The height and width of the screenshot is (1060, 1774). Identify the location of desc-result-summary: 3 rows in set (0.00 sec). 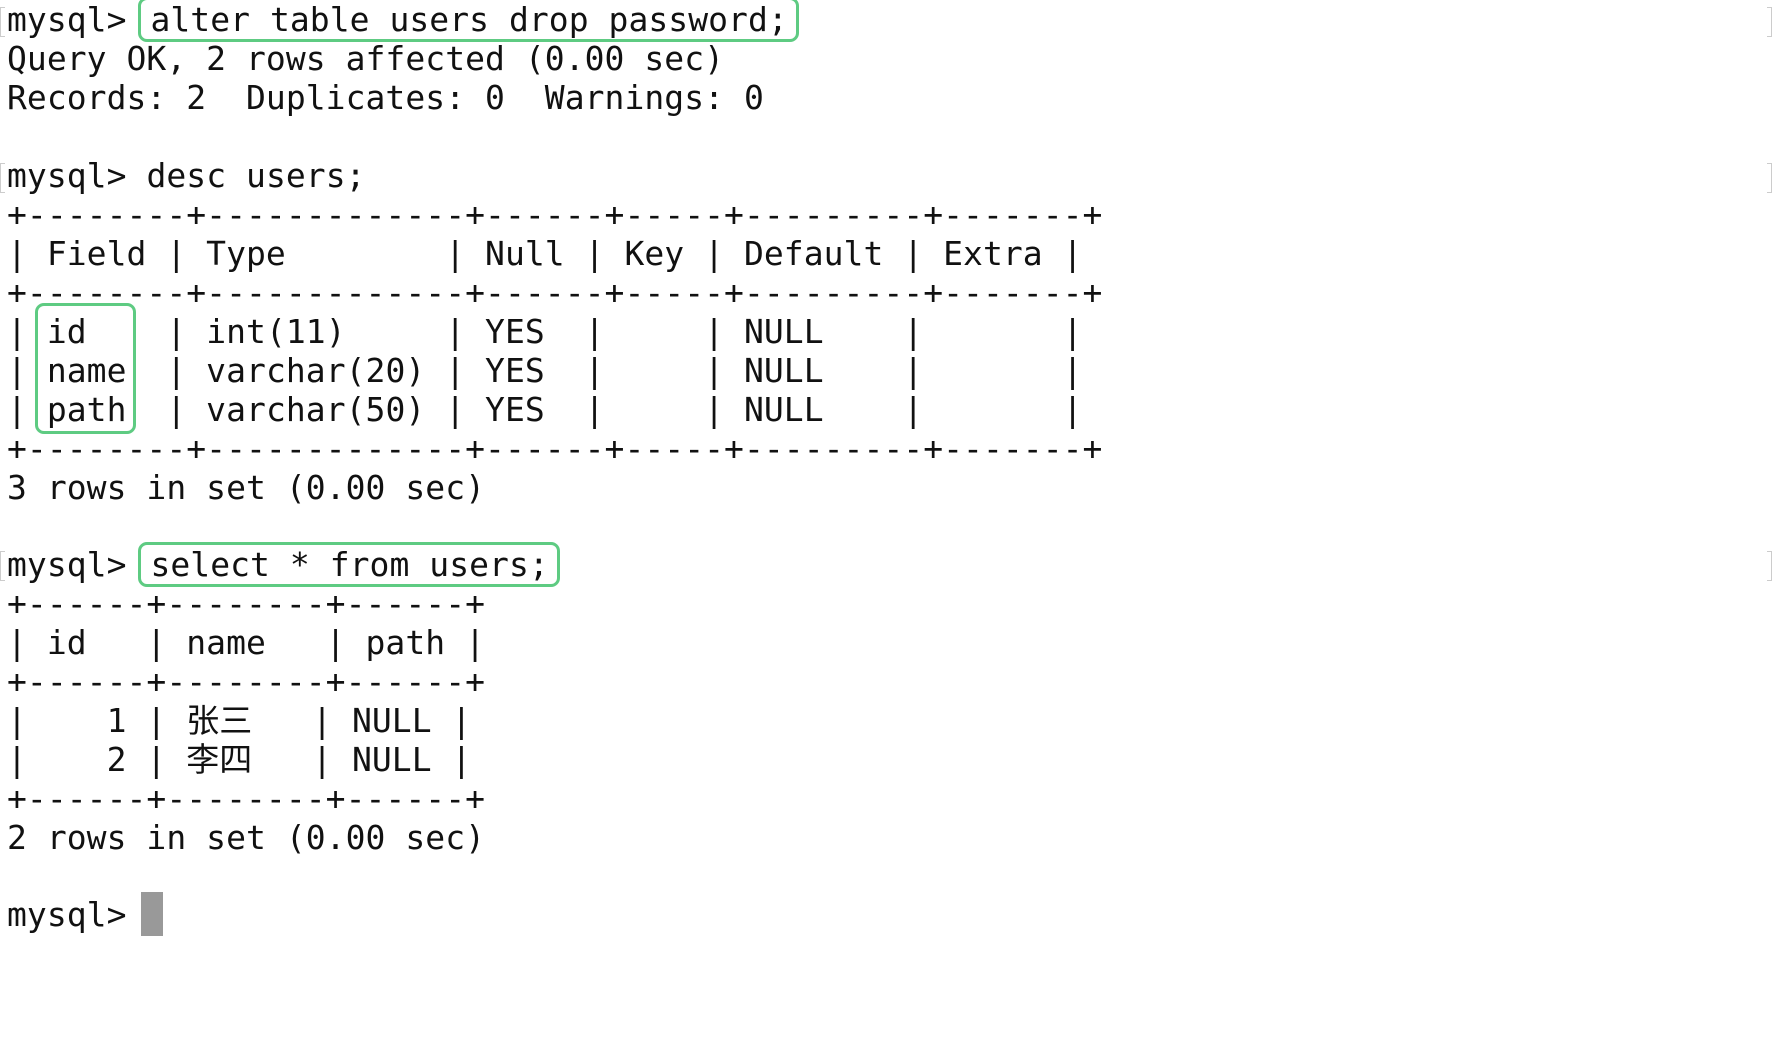
(246, 487).